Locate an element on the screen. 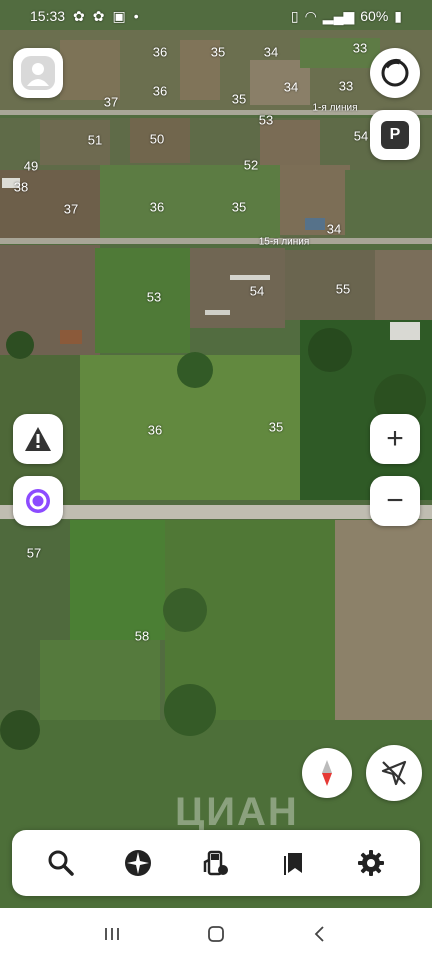  battery-icon: ▮ is located at coordinates (398, 15).